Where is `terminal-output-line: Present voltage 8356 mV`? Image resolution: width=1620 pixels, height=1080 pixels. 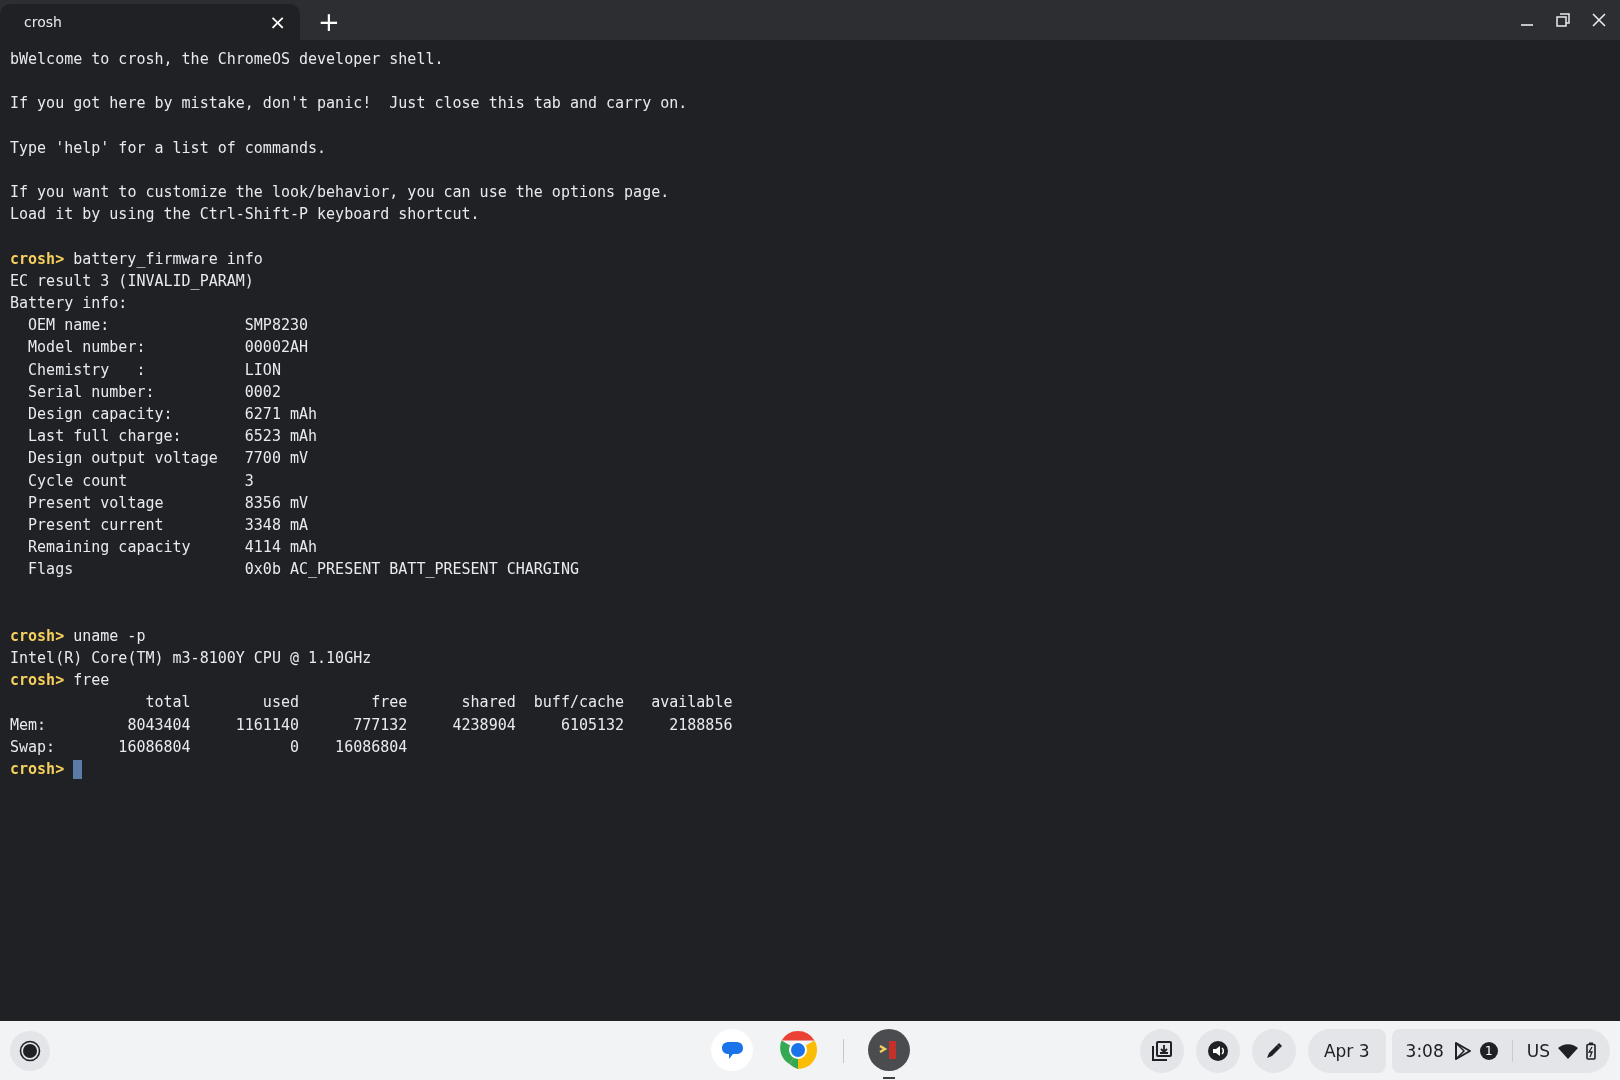 terminal-output-line: Present voltage 8356 mV is located at coordinates (167, 503).